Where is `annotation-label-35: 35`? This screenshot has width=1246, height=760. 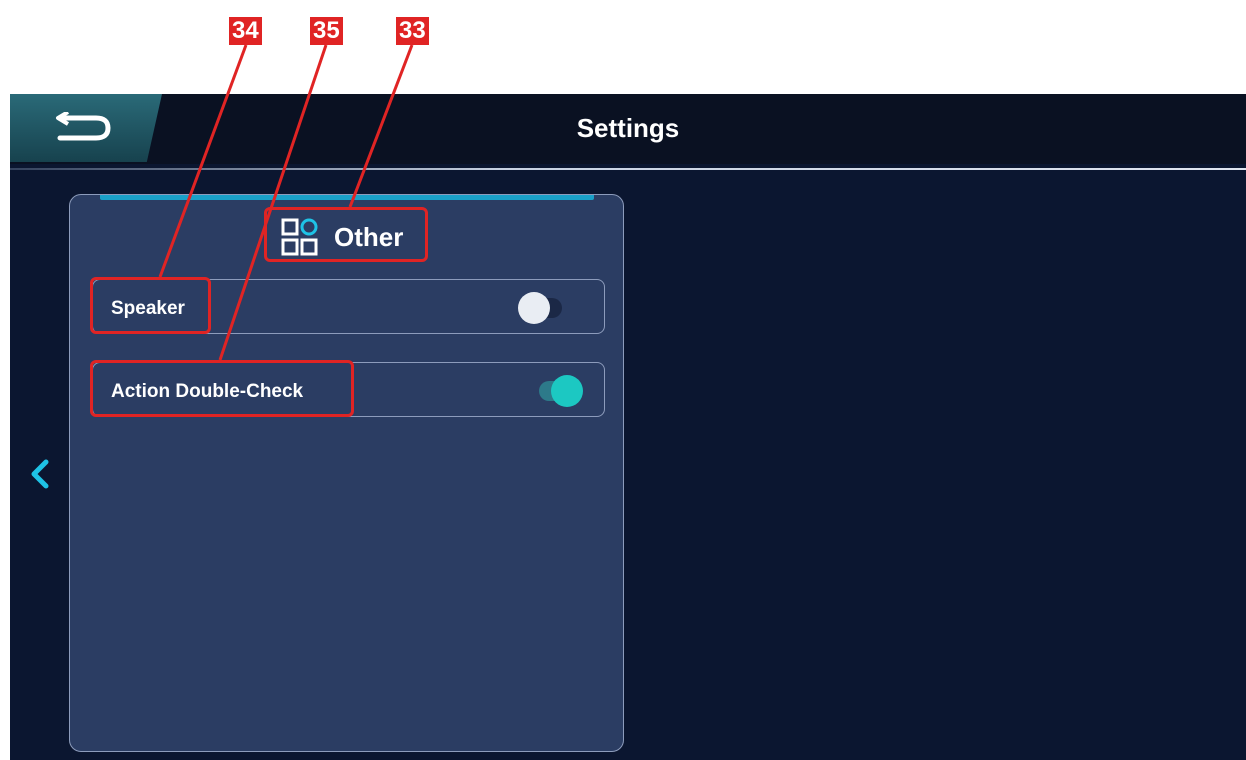
annotation-label-35: 35 is located at coordinates (326, 31).